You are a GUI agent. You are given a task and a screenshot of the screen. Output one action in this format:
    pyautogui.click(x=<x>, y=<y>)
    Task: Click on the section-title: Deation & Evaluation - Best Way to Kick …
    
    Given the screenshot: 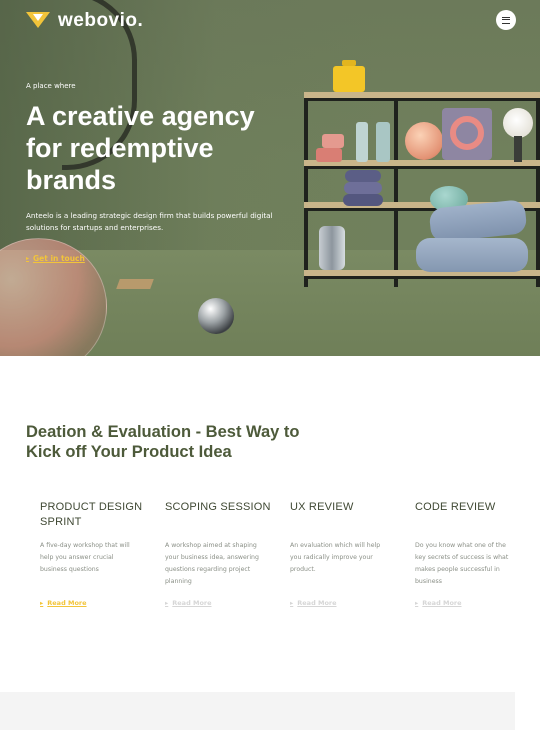 What is the action you would take?
    pyautogui.click(x=163, y=442)
    